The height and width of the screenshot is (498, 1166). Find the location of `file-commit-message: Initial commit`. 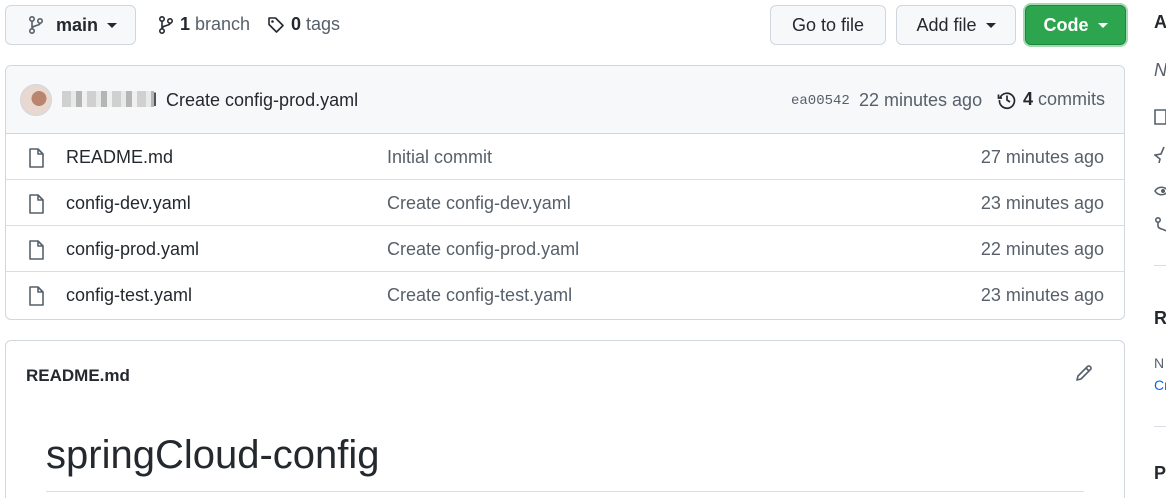

file-commit-message: Initial commit is located at coordinates (439, 157).